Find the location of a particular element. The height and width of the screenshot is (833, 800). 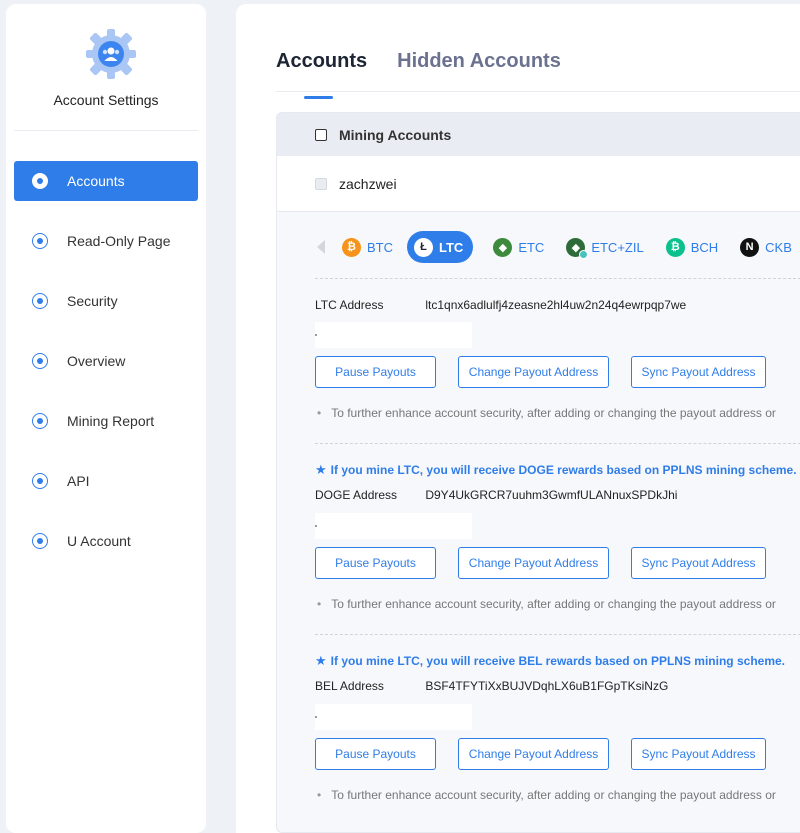

coin-label: CKB is located at coordinates (778, 247).